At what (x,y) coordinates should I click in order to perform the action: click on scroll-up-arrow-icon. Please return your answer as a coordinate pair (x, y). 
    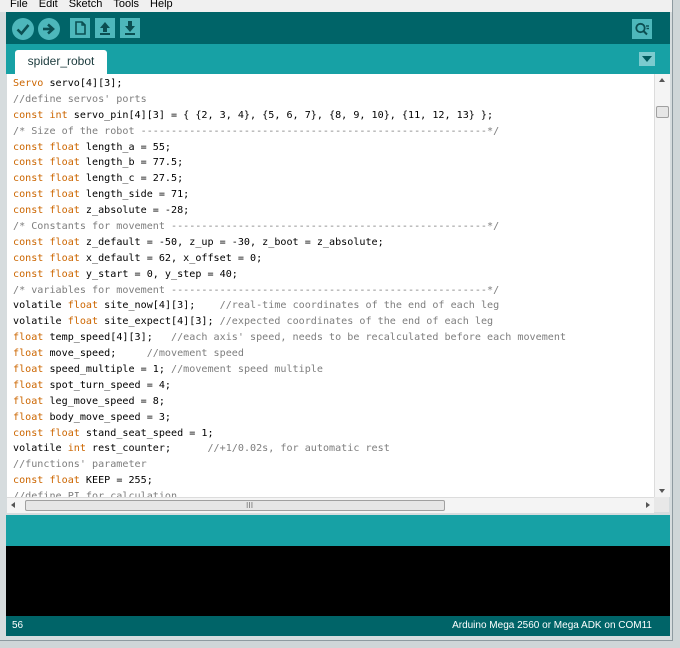
    Looking at the image, I should click on (662, 80).